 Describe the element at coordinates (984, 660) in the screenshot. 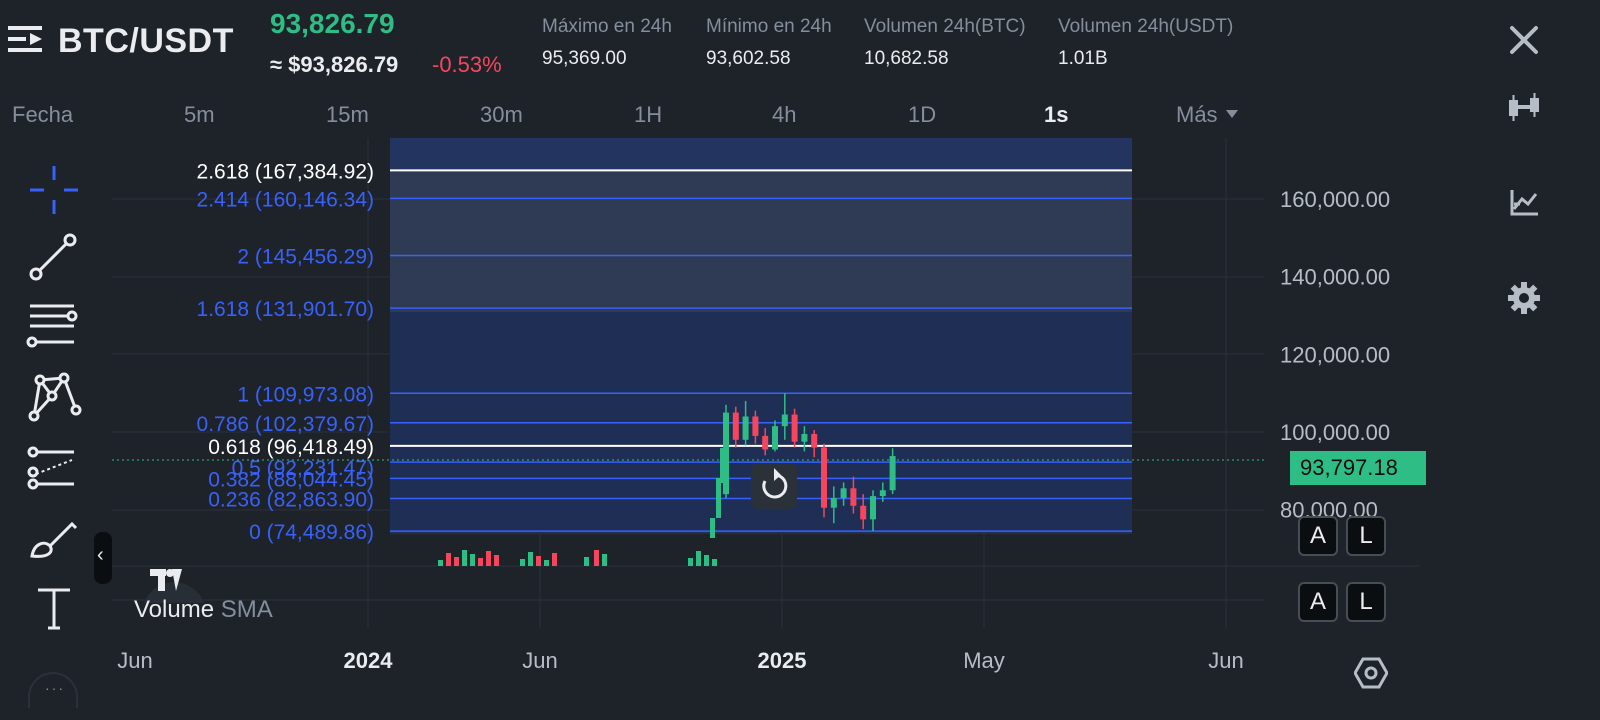

I see `time-axis-tick: May` at that location.